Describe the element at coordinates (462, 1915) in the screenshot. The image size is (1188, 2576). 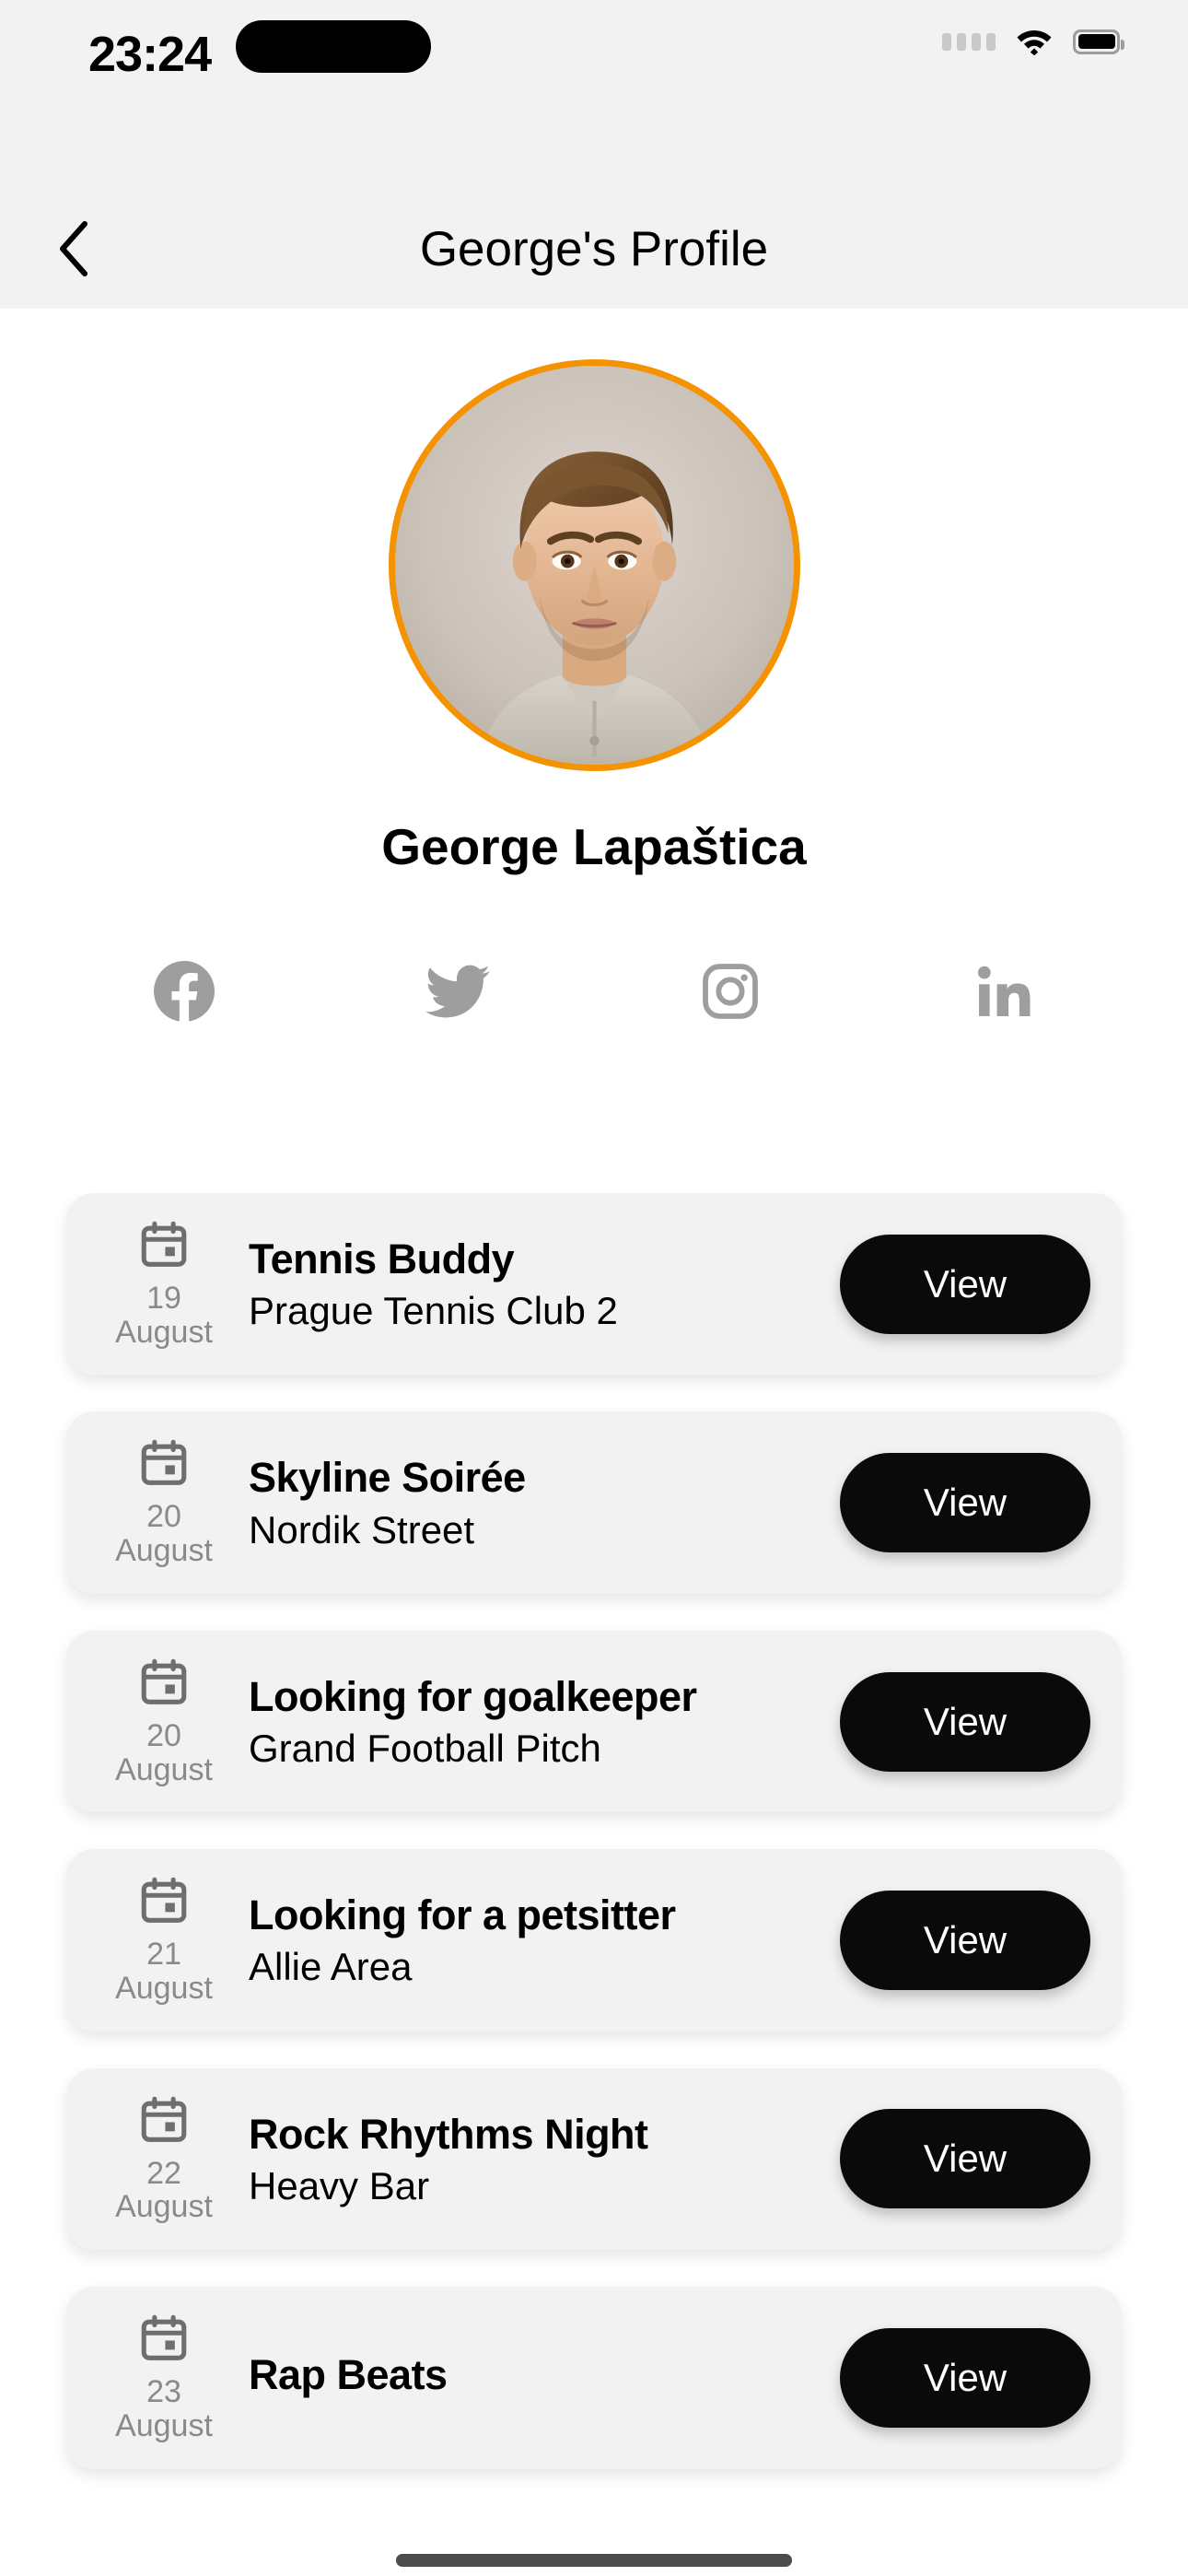
I see `event-title: Looking for a petsitter` at that location.